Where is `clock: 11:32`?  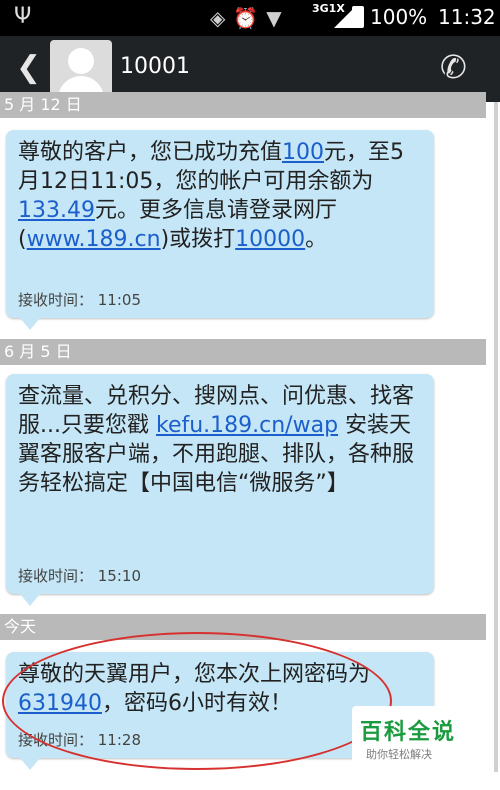
clock: 11:32 is located at coordinates (467, 17).